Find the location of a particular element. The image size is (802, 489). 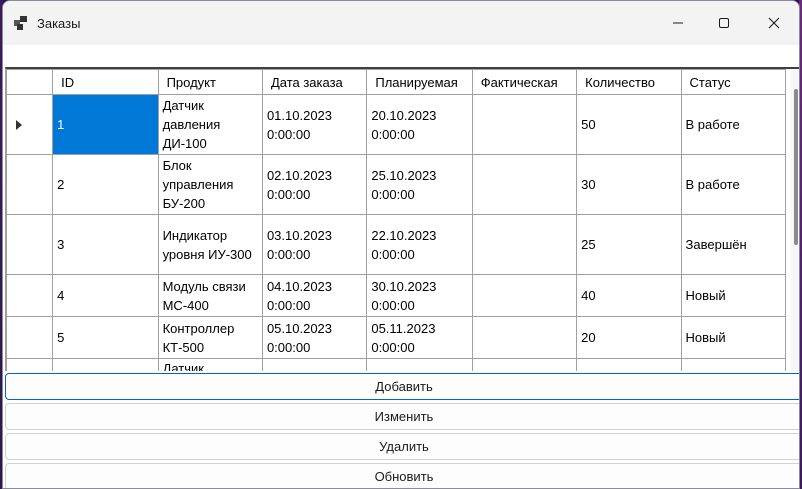

cell-planned is located at coordinates (419, 364).